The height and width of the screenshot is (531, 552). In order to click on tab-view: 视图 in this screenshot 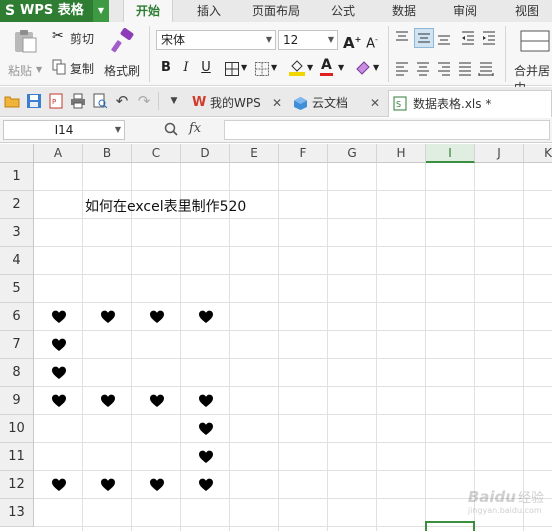, I will do `click(527, 11)`.